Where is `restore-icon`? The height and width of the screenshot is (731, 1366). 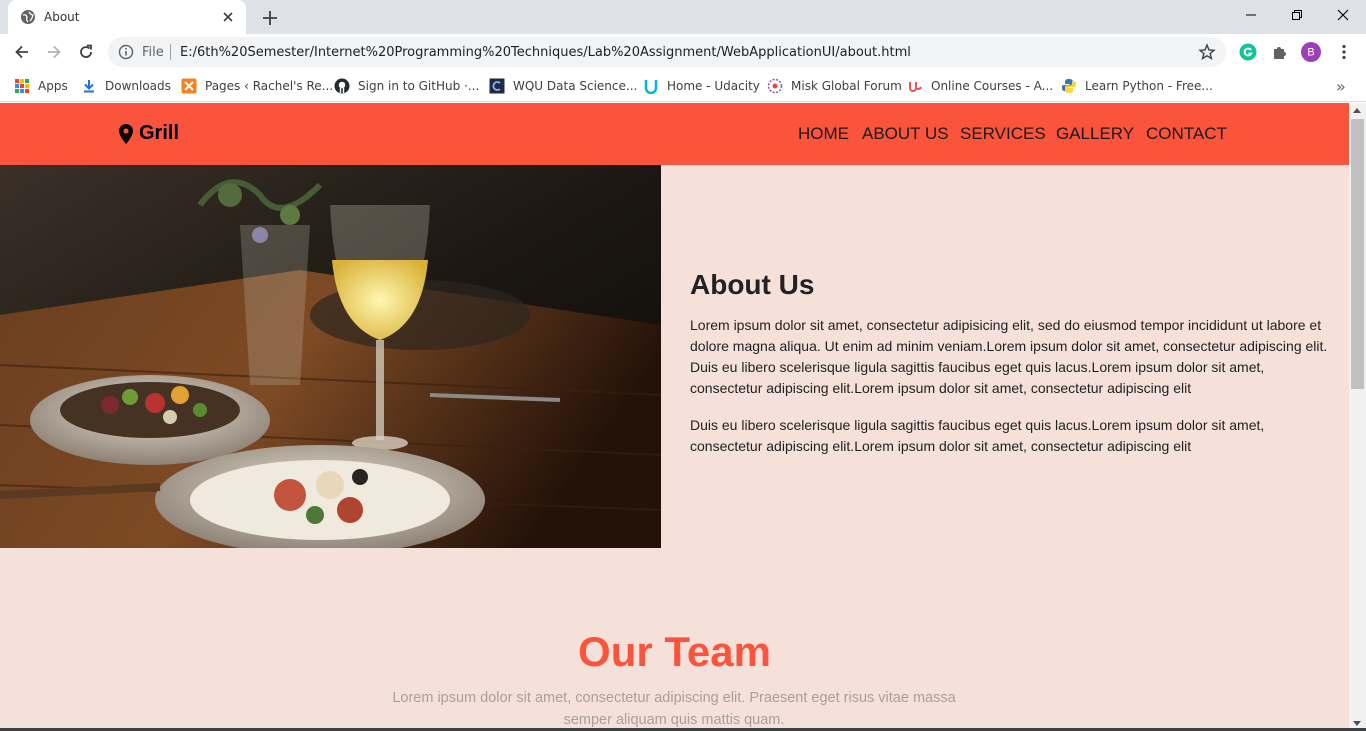
restore-icon is located at coordinates (1297, 15).